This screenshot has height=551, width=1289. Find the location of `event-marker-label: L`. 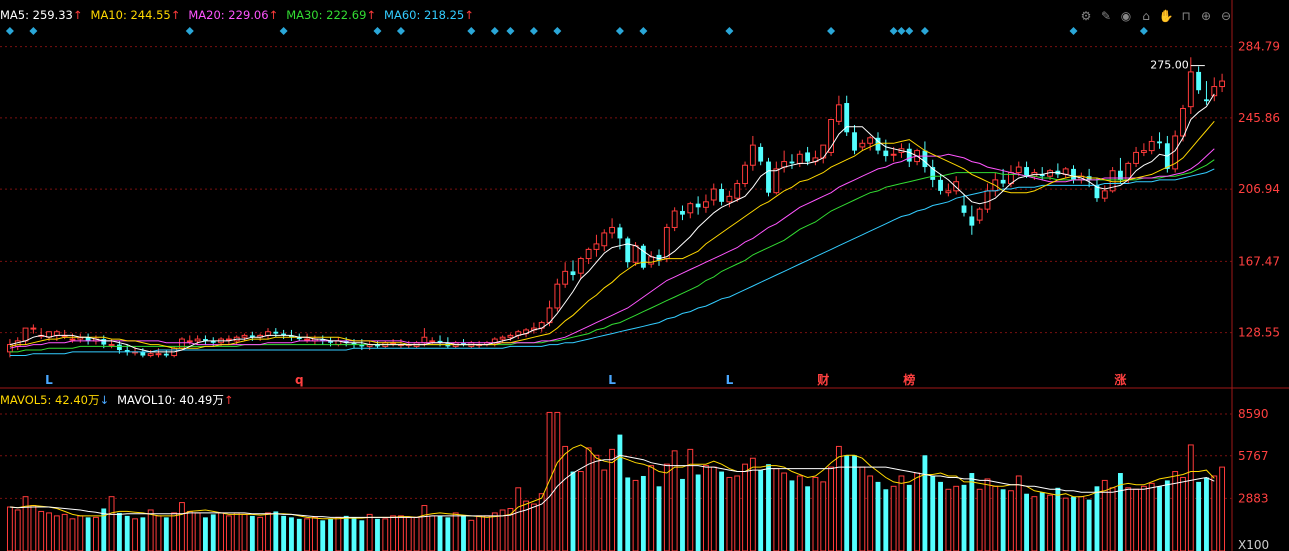

event-marker-label: L is located at coordinates (730, 380).